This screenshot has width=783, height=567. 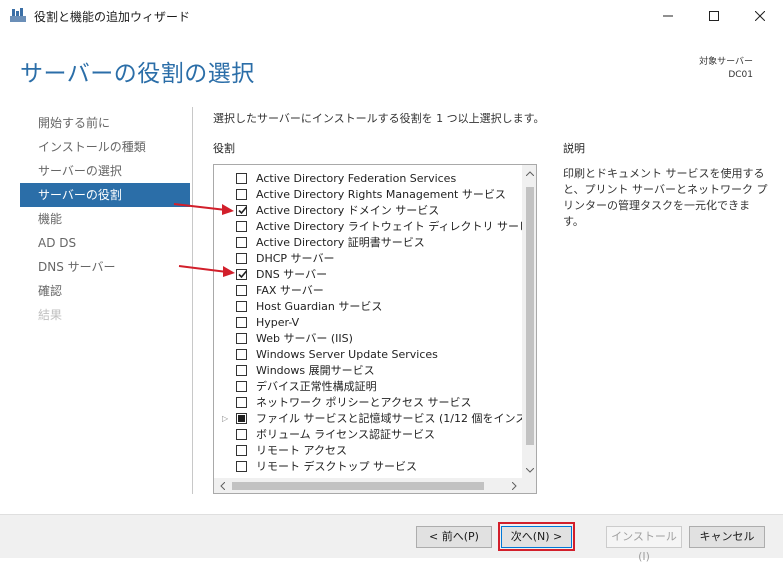 What do you see at coordinates (336, 466) in the screenshot?
I see `role-label: リモート デスクトップ サービス` at bounding box center [336, 466].